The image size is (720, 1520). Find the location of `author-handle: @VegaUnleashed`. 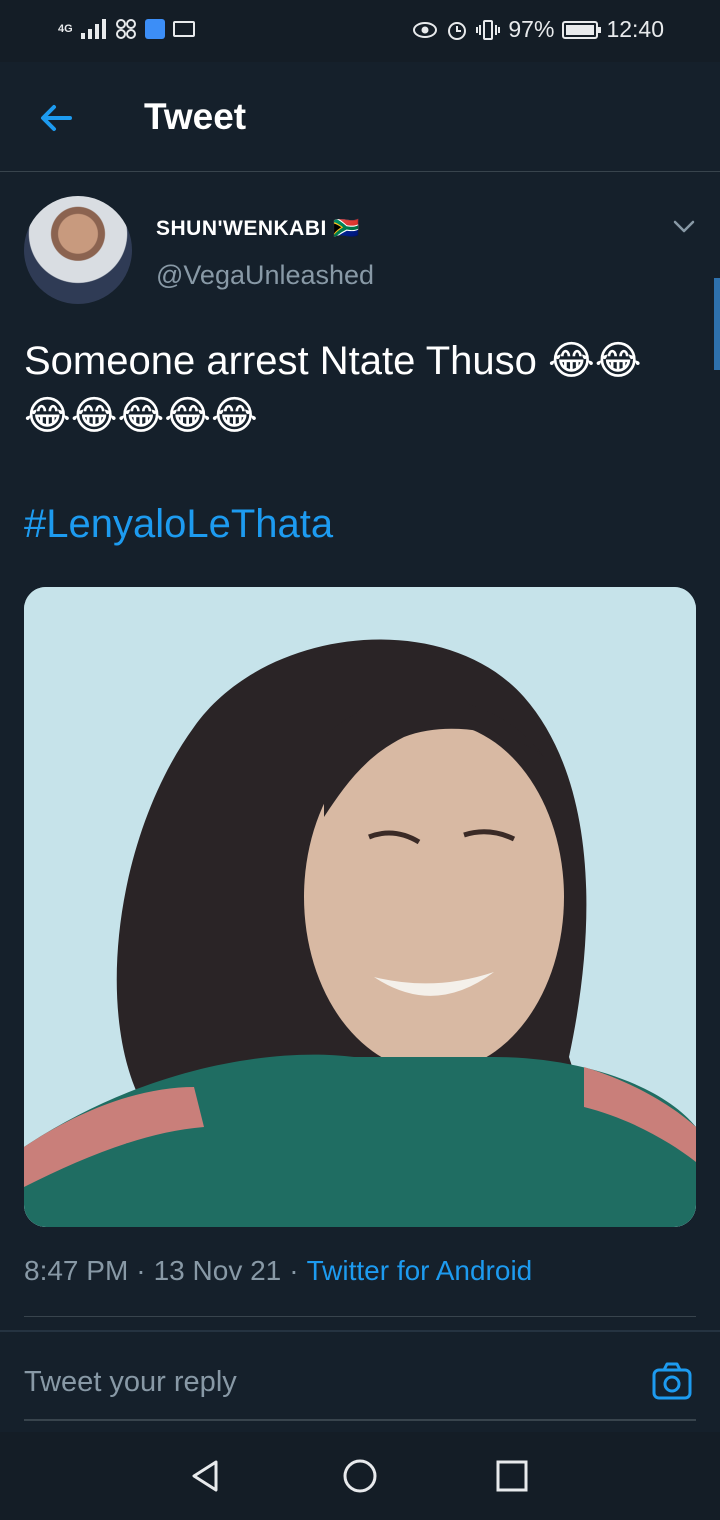

author-handle: @VegaUnleashed is located at coordinates (265, 275).